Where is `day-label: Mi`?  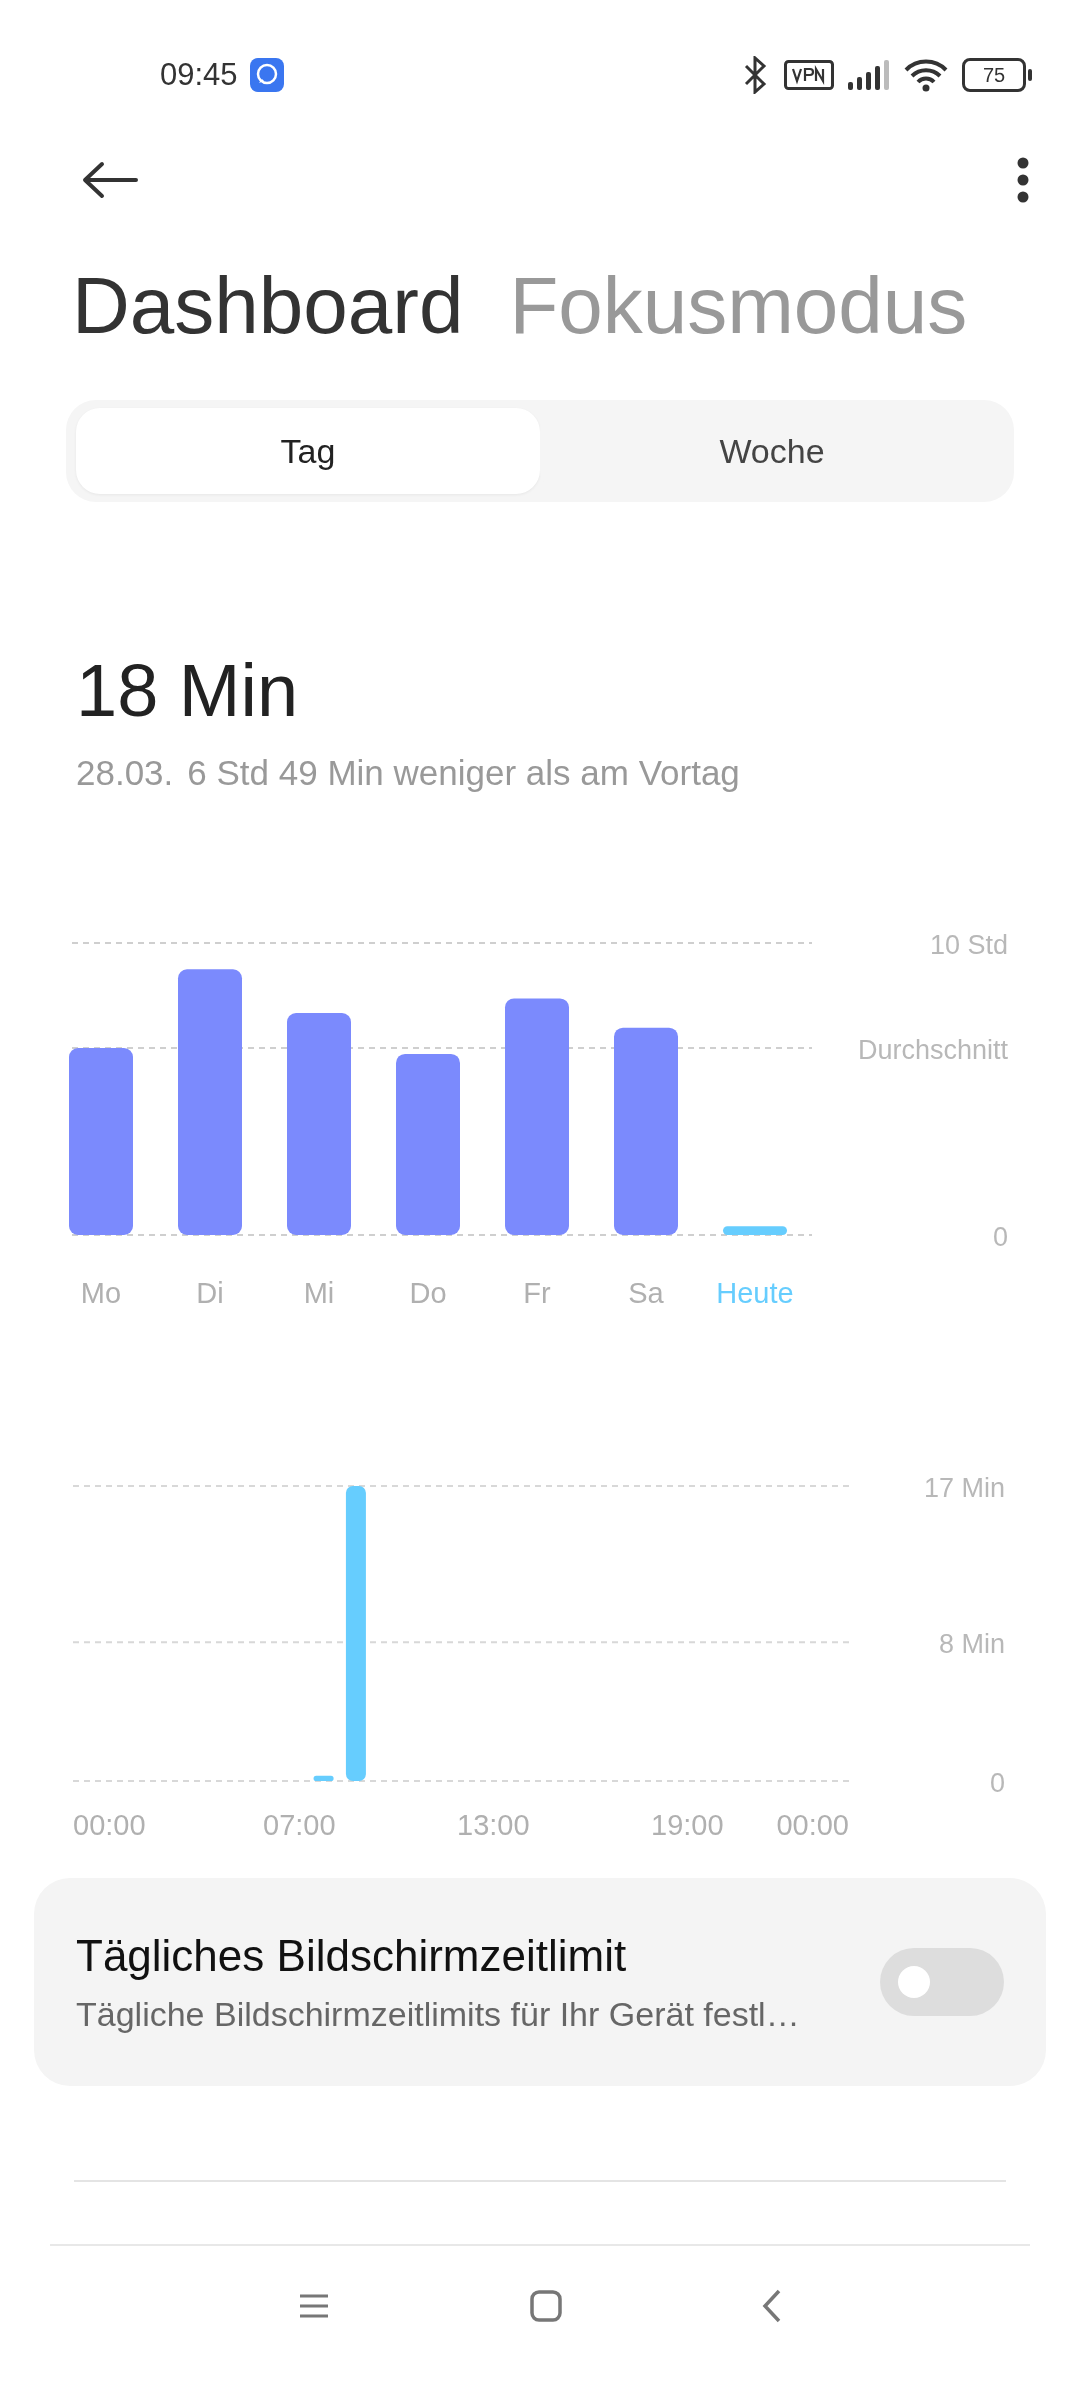 day-label: Mi is located at coordinates (319, 1290).